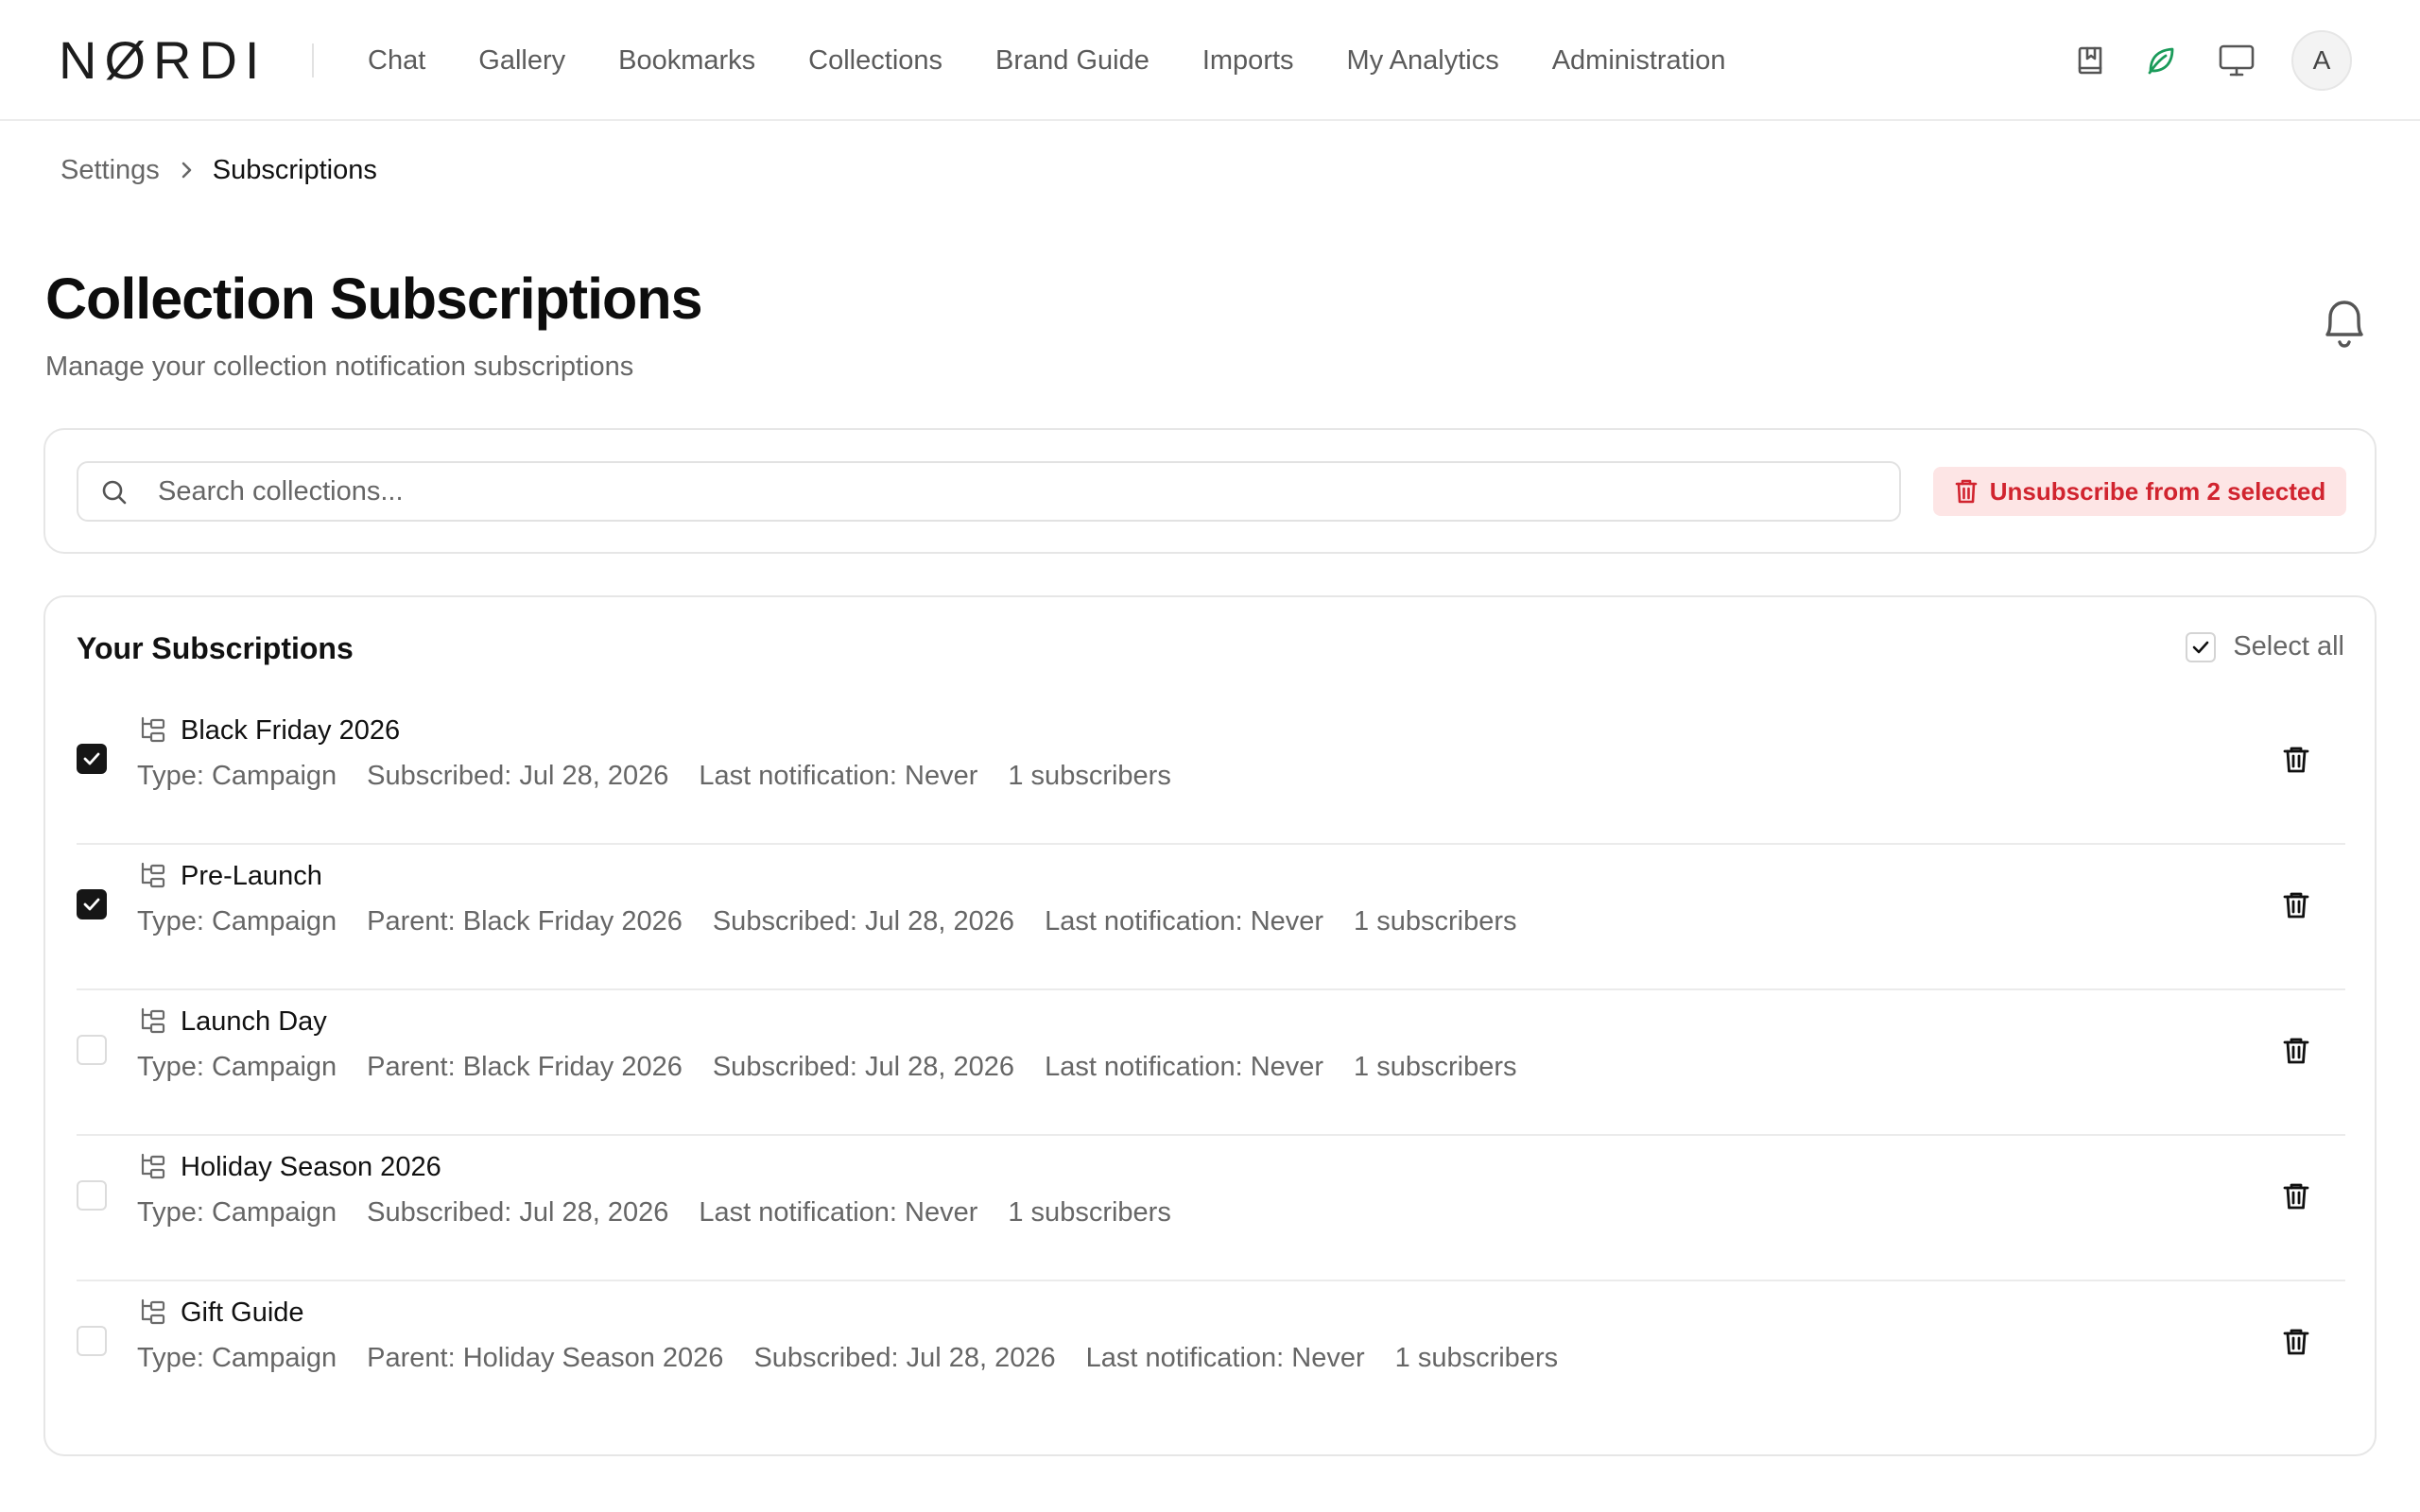 This screenshot has width=2420, height=1512. I want to click on avatar: A, so click(2321, 60).